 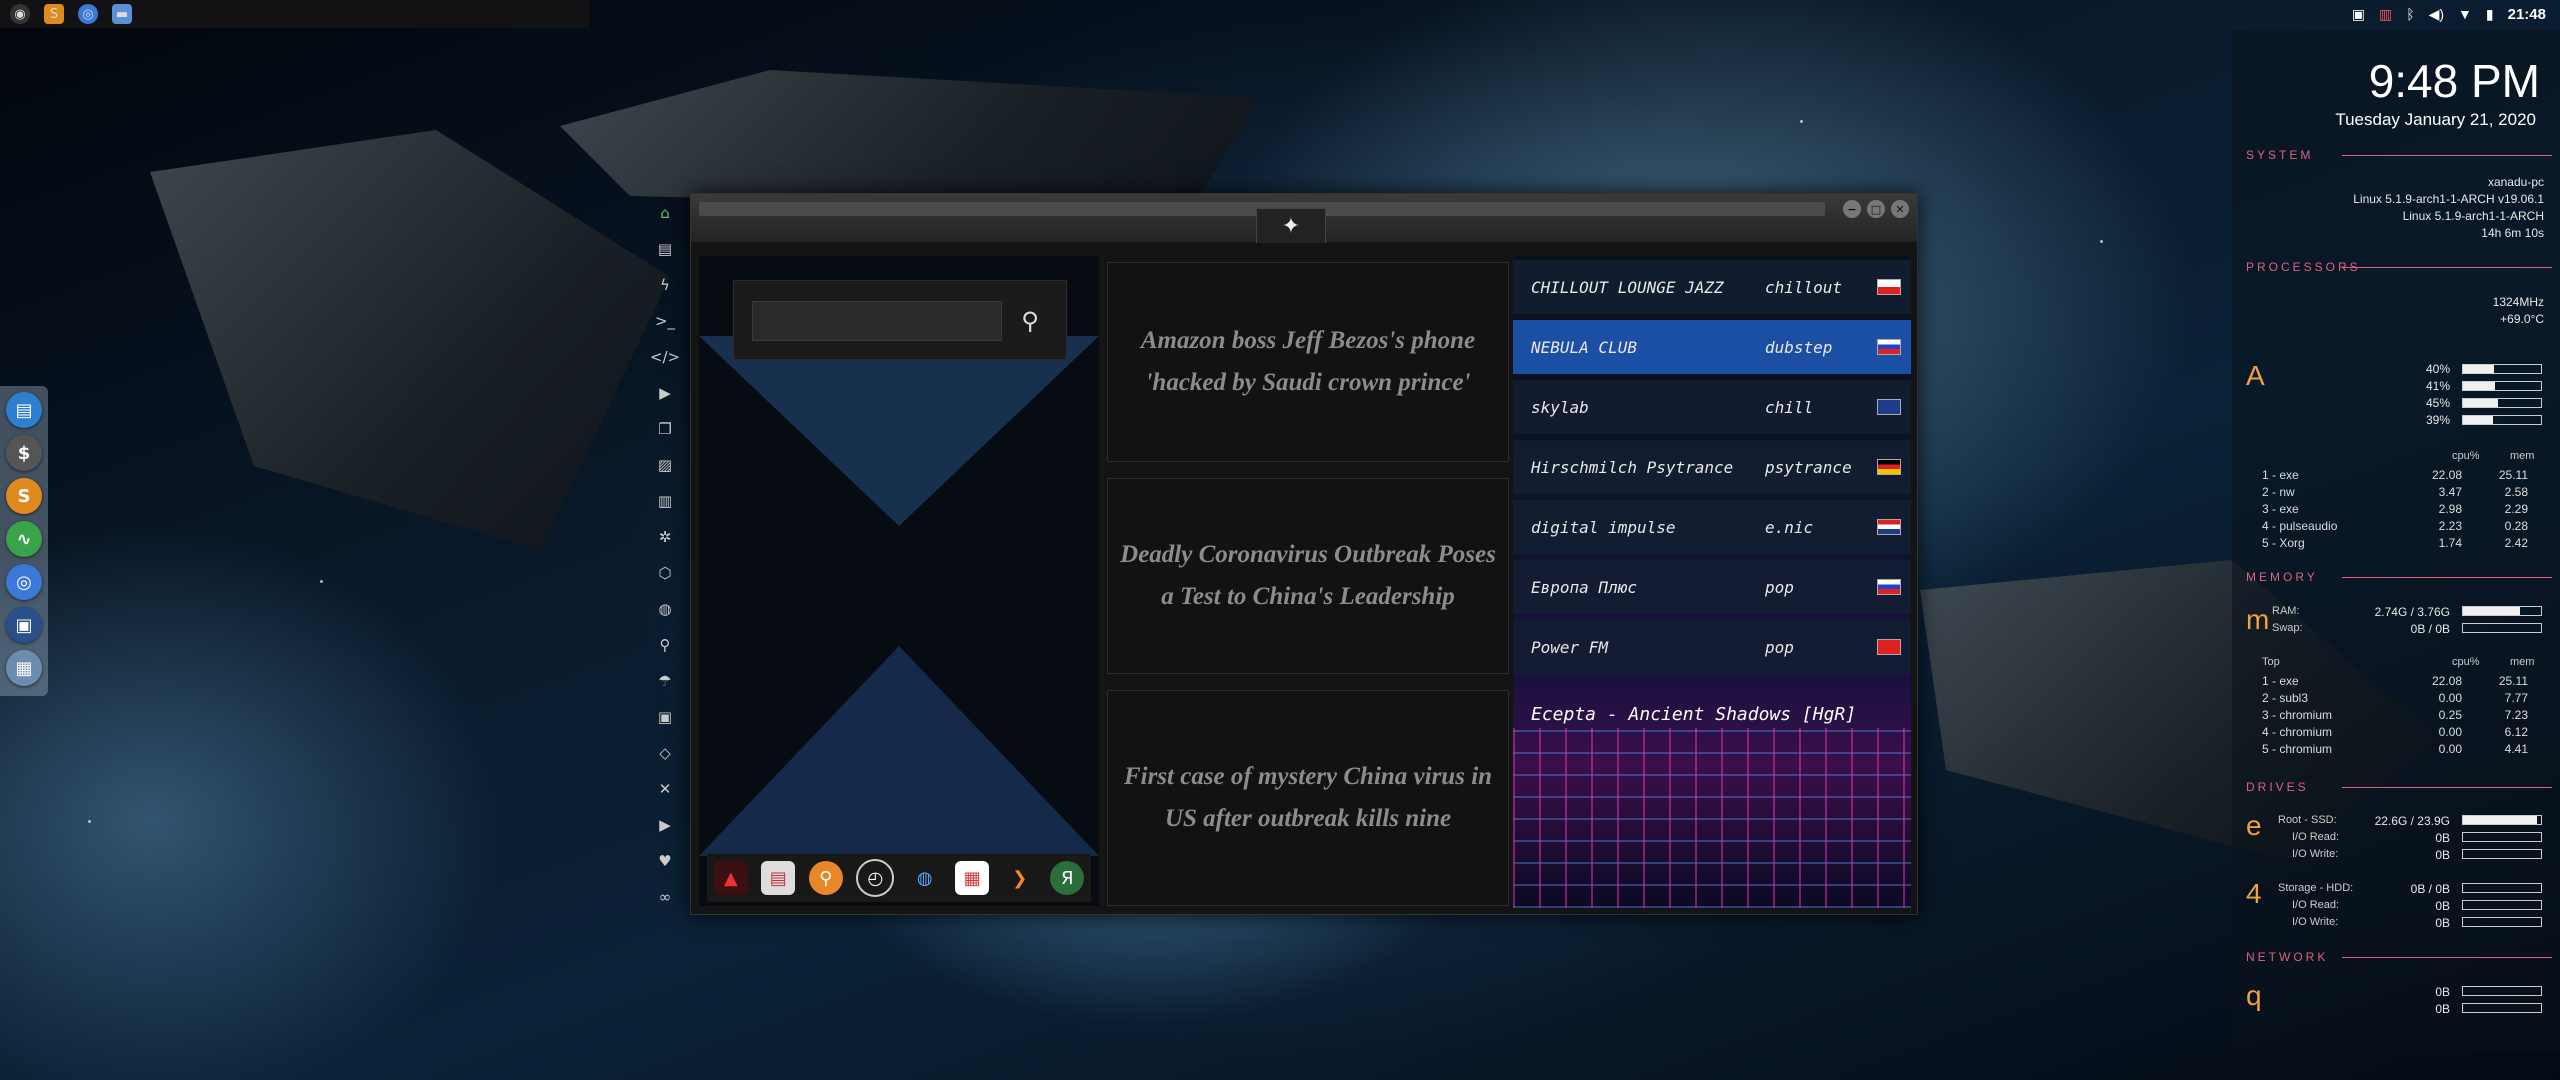 I want to click on flag-hr-icon, so click(x=1889, y=527).